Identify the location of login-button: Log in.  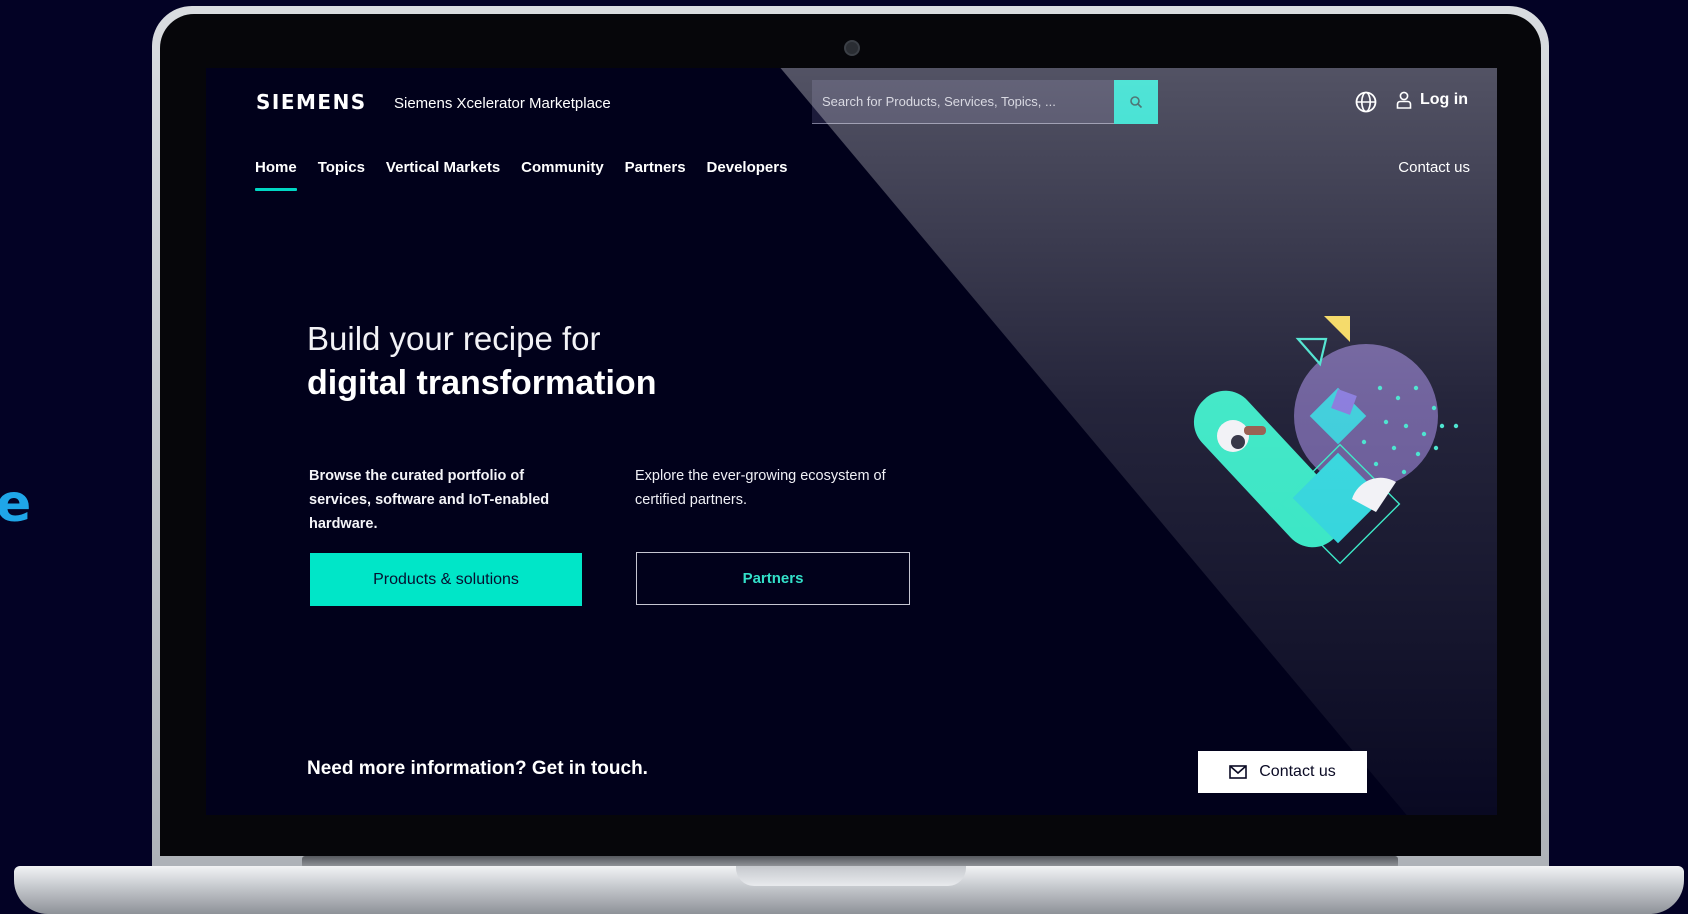
(1432, 100).